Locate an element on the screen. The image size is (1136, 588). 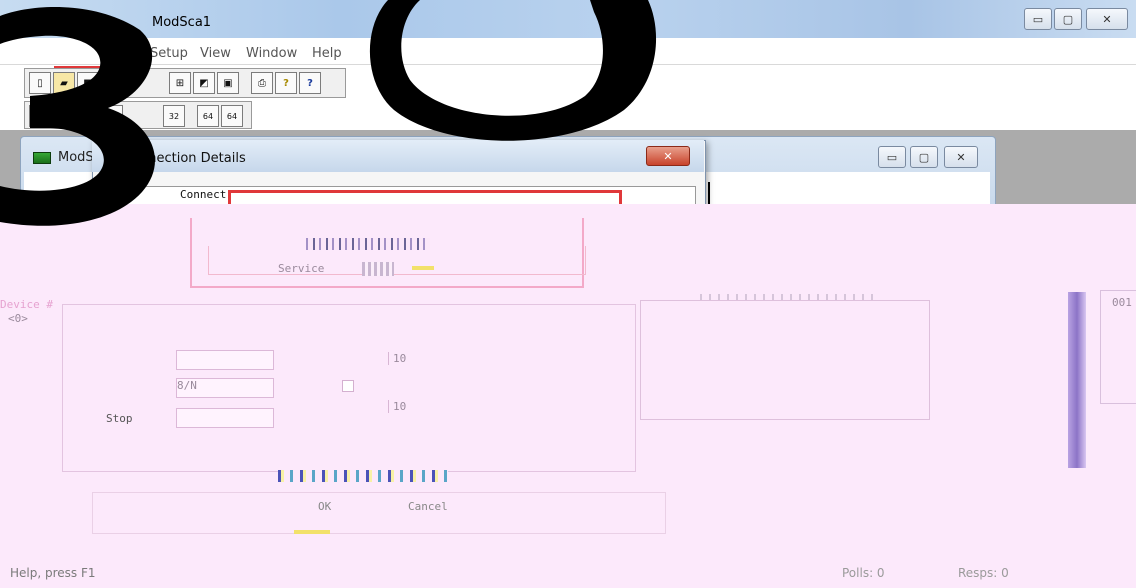
ink-stroke-right is located at coordinates (513, 70).